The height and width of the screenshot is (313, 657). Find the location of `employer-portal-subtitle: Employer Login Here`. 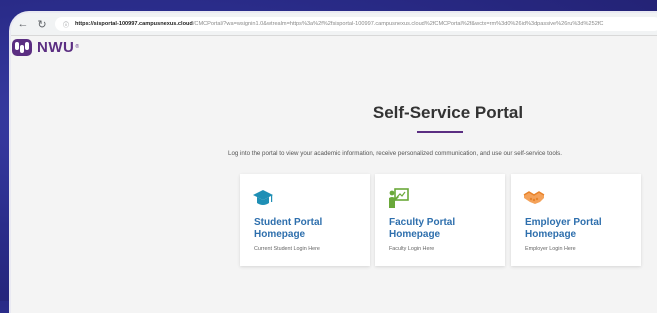

employer-portal-subtitle: Employer Login Here is located at coordinates (550, 249).